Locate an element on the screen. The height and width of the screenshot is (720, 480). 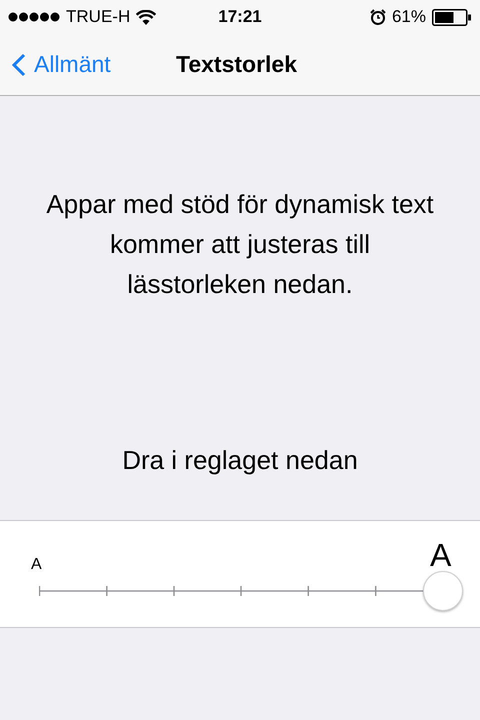
battery-icon is located at coordinates (452, 17).